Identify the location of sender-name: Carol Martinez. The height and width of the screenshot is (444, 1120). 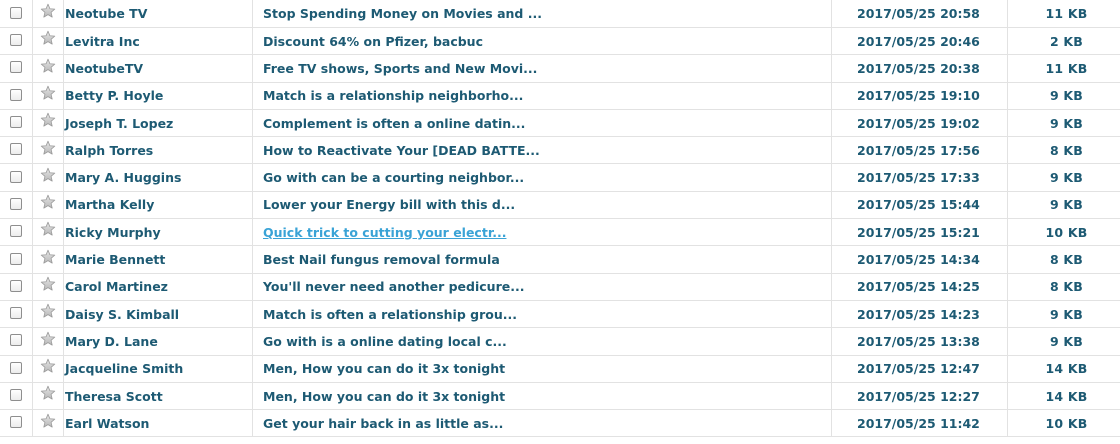
(158, 287).